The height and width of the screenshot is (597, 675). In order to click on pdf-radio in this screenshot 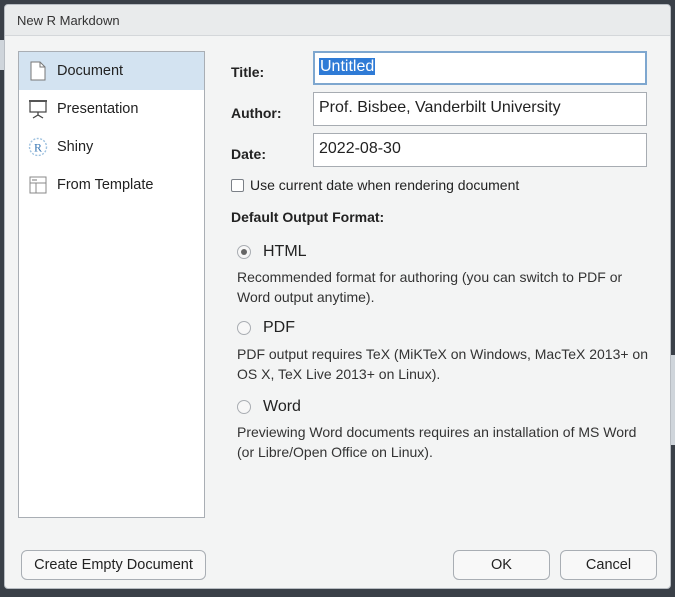, I will do `click(244, 328)`.